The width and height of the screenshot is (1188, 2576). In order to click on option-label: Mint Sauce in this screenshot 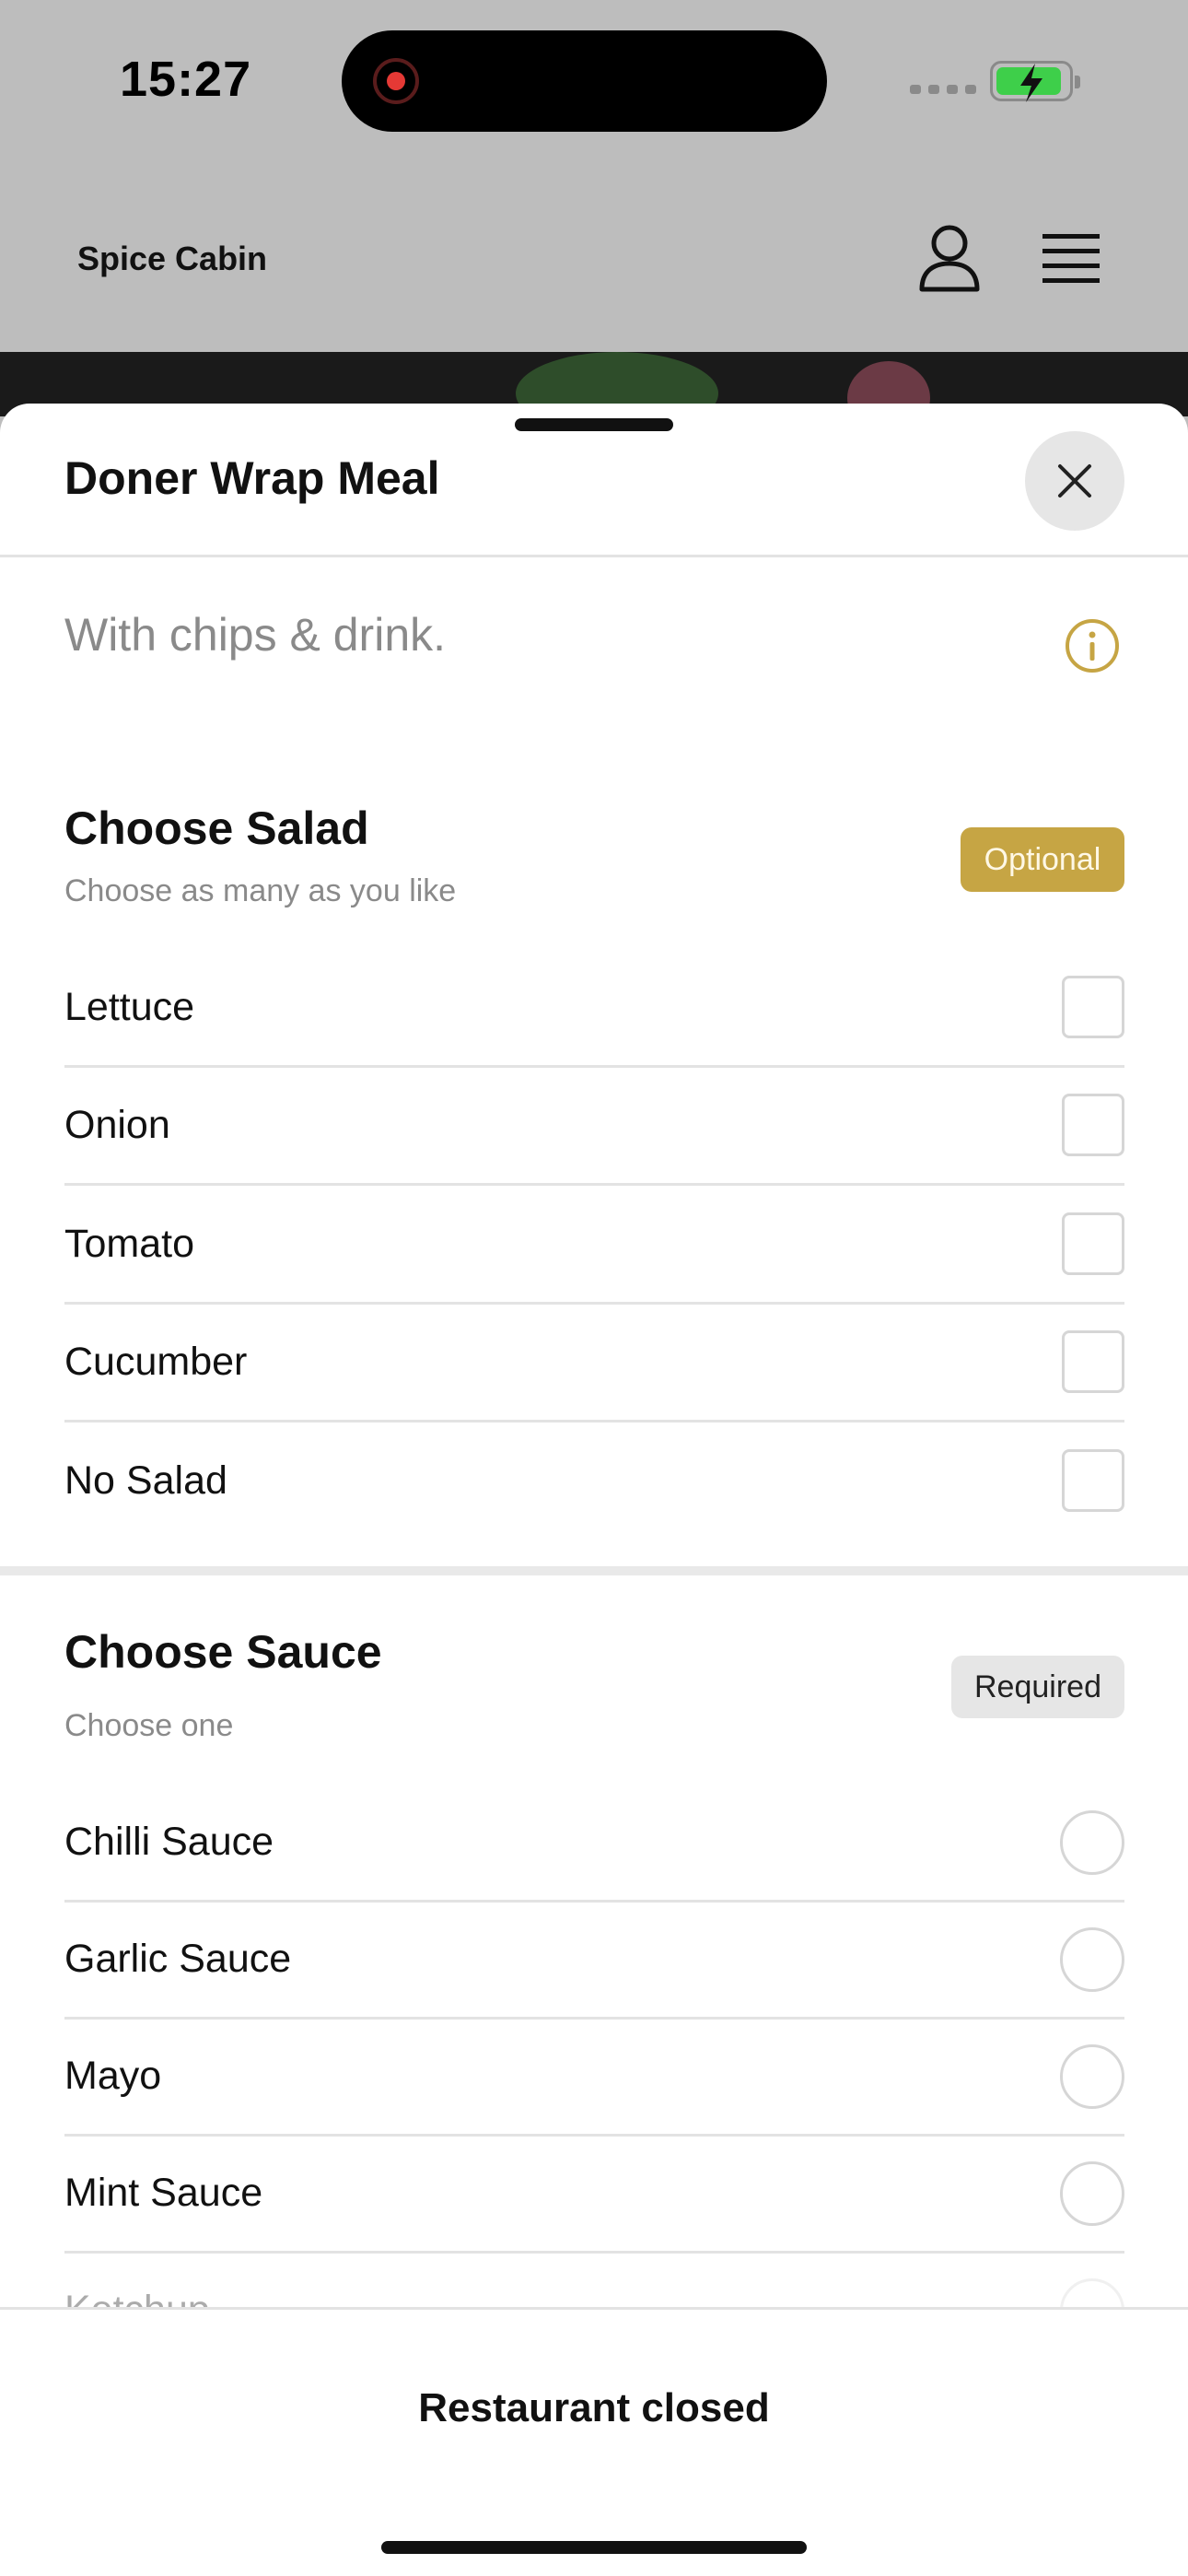, I will do `click(163, 2193)`.